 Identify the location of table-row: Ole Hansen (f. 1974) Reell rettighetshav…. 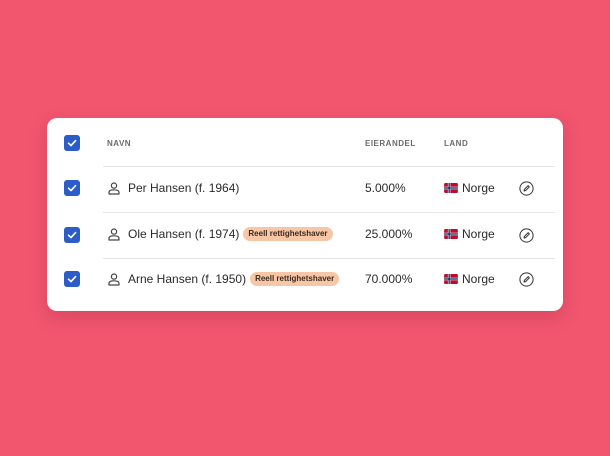
(305, 235).